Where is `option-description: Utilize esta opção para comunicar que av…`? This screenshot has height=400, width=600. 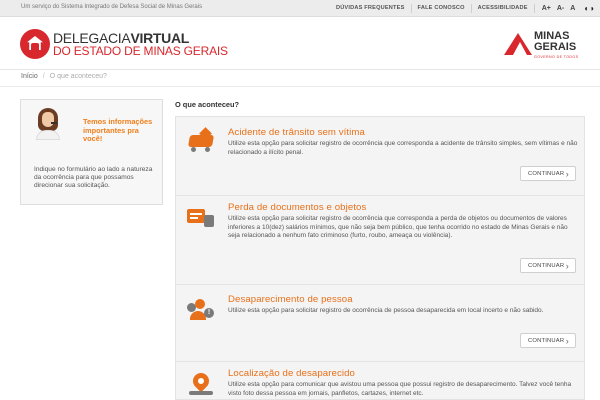
option-description: Utilize esta opção para comunicar que av… is located at coordinates (400, 389).